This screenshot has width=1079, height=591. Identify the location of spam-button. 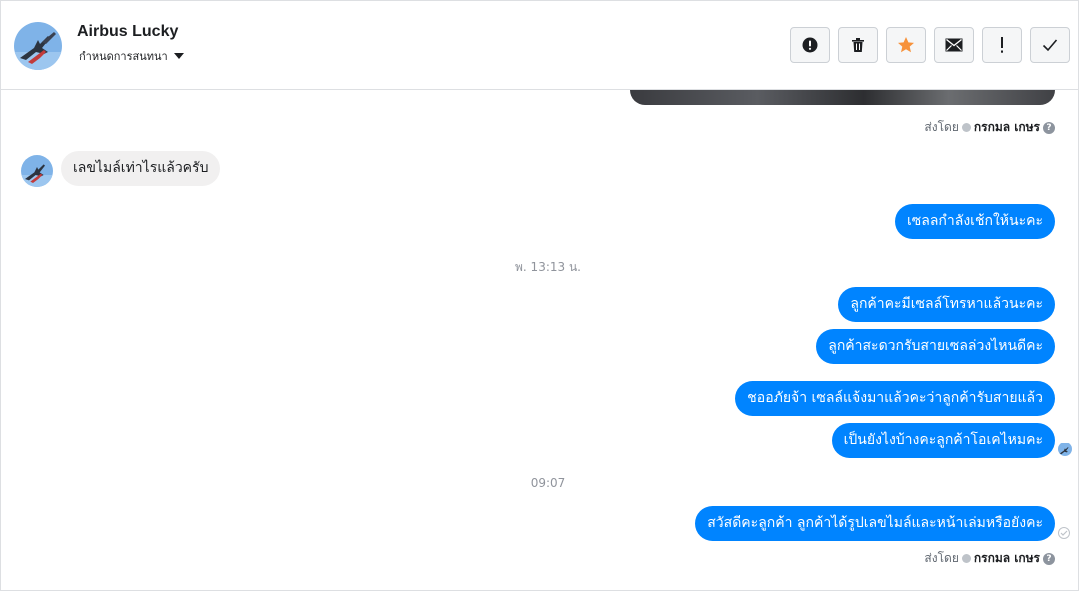
(810, 45).